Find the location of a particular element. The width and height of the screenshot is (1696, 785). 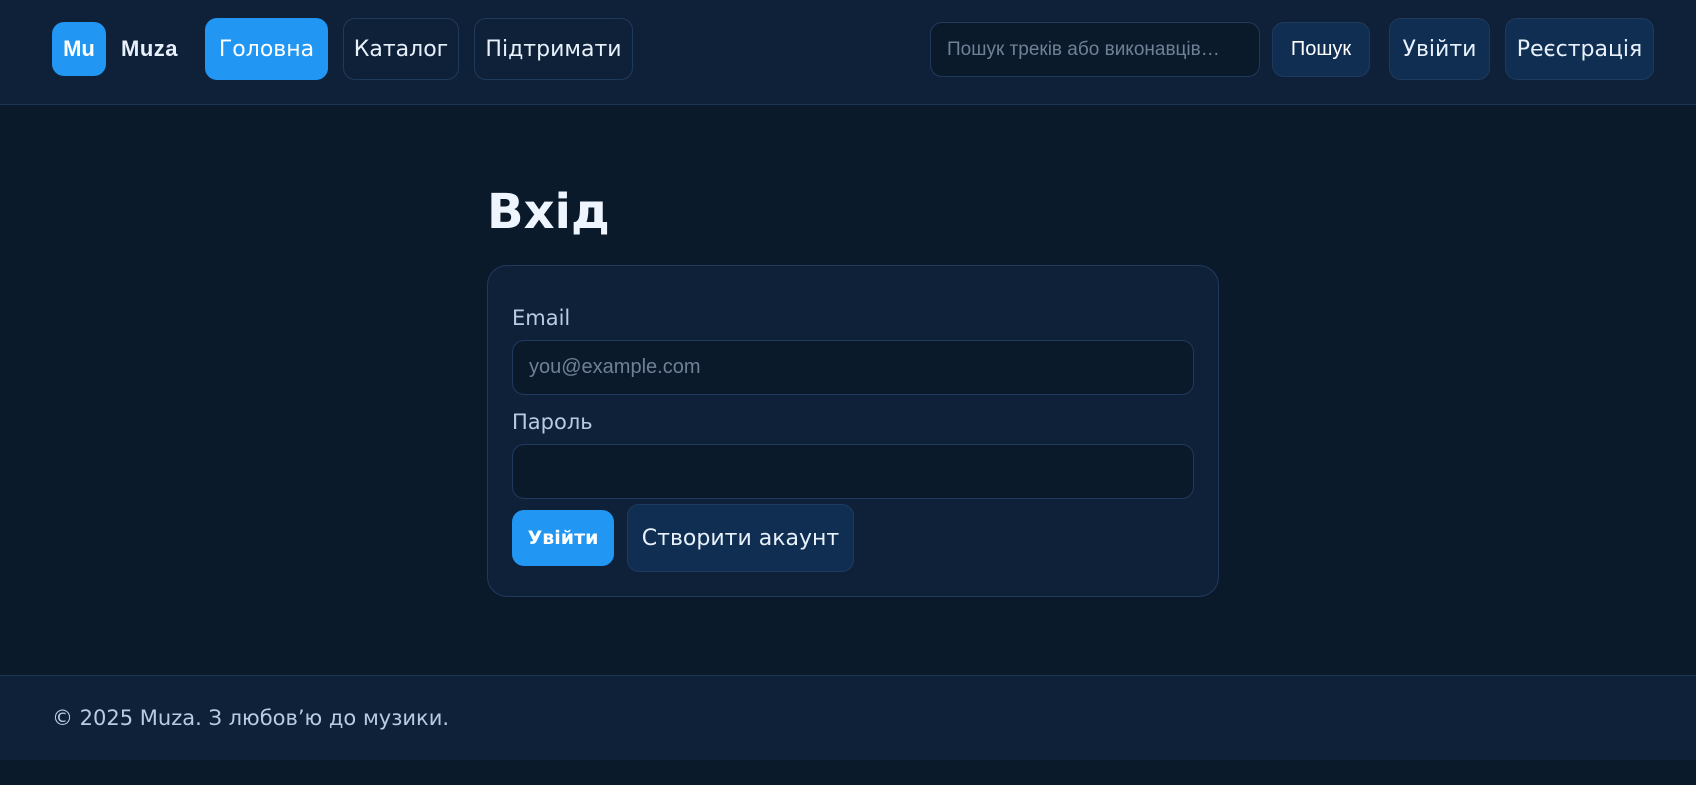

footer: © 2025 Muza. З любов’ю до музики. is located at coordinates (848, 717).